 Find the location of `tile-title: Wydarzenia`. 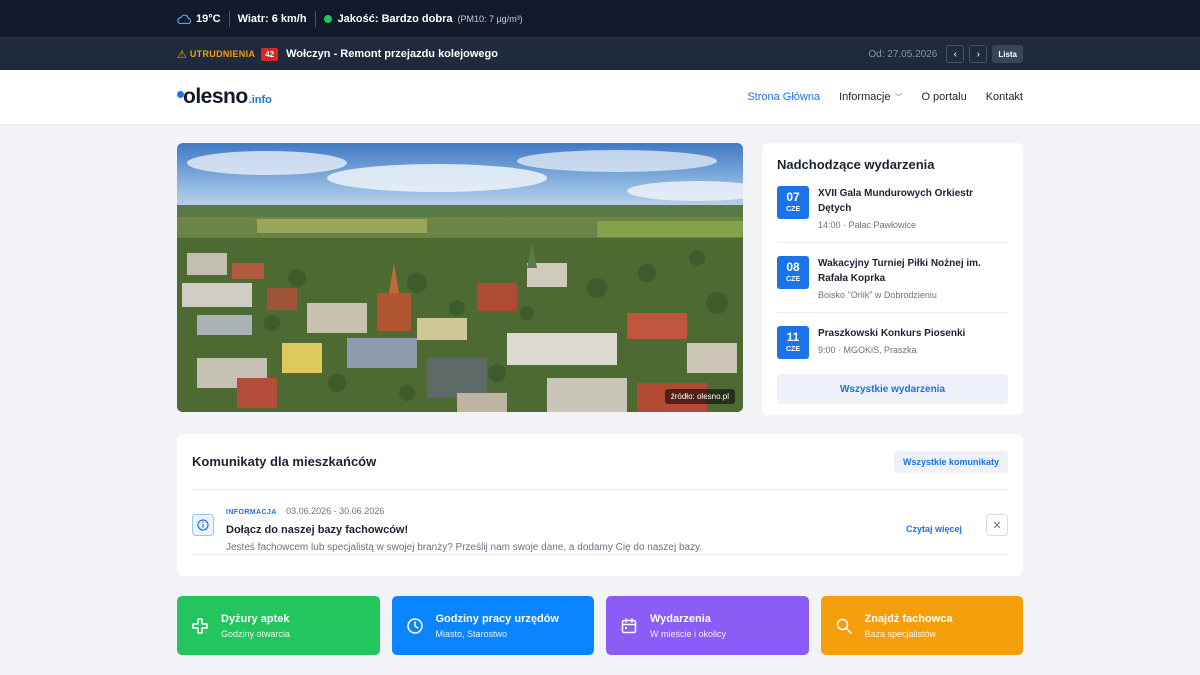

tile-title: Wydarzenia is located at coordinates (680, 618).